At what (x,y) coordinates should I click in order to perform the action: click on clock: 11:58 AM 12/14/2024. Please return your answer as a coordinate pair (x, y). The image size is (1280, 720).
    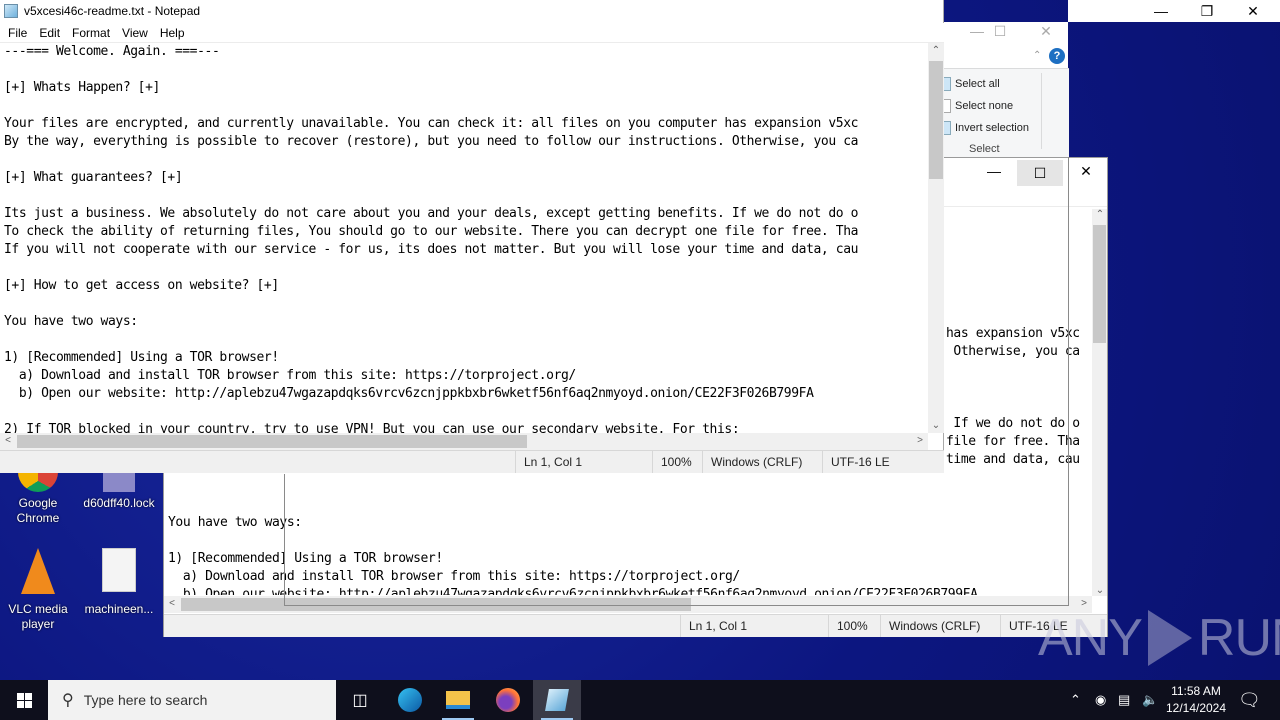
    Looking at the image, I should click on (1196, 700).